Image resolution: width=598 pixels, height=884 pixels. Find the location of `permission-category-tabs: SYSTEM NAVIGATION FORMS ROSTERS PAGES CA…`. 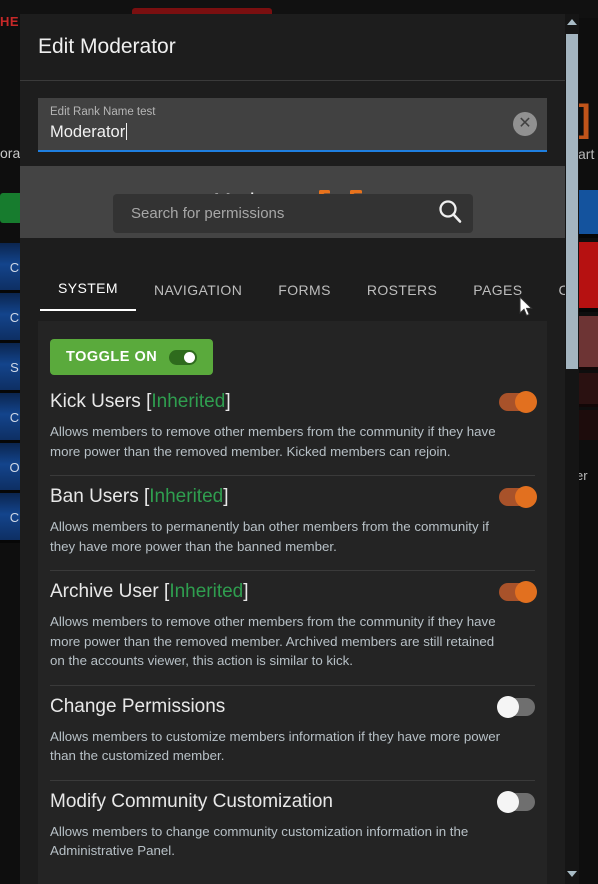

permission-category-tabs: SYSTEM NAVIGATION FORMS ROSTERS PAGES CA… is located at coordinates (292, 288).